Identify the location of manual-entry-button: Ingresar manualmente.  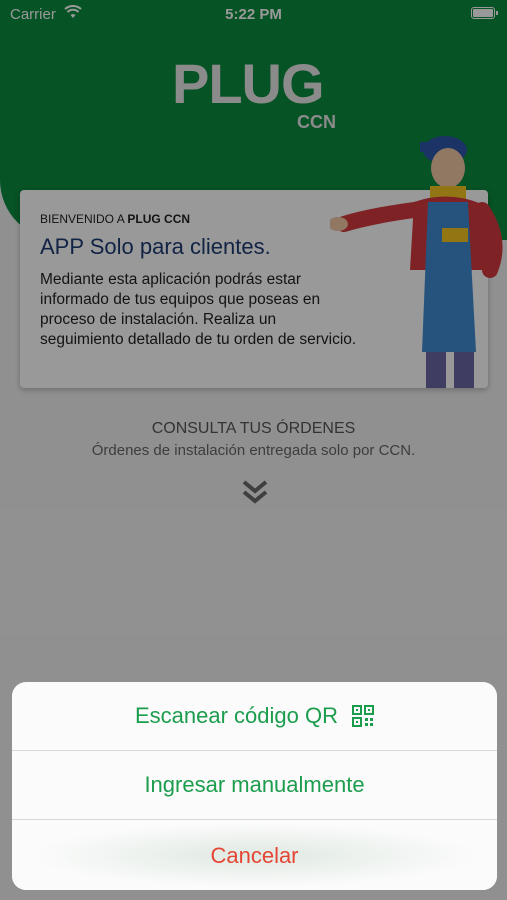
(254, 785).